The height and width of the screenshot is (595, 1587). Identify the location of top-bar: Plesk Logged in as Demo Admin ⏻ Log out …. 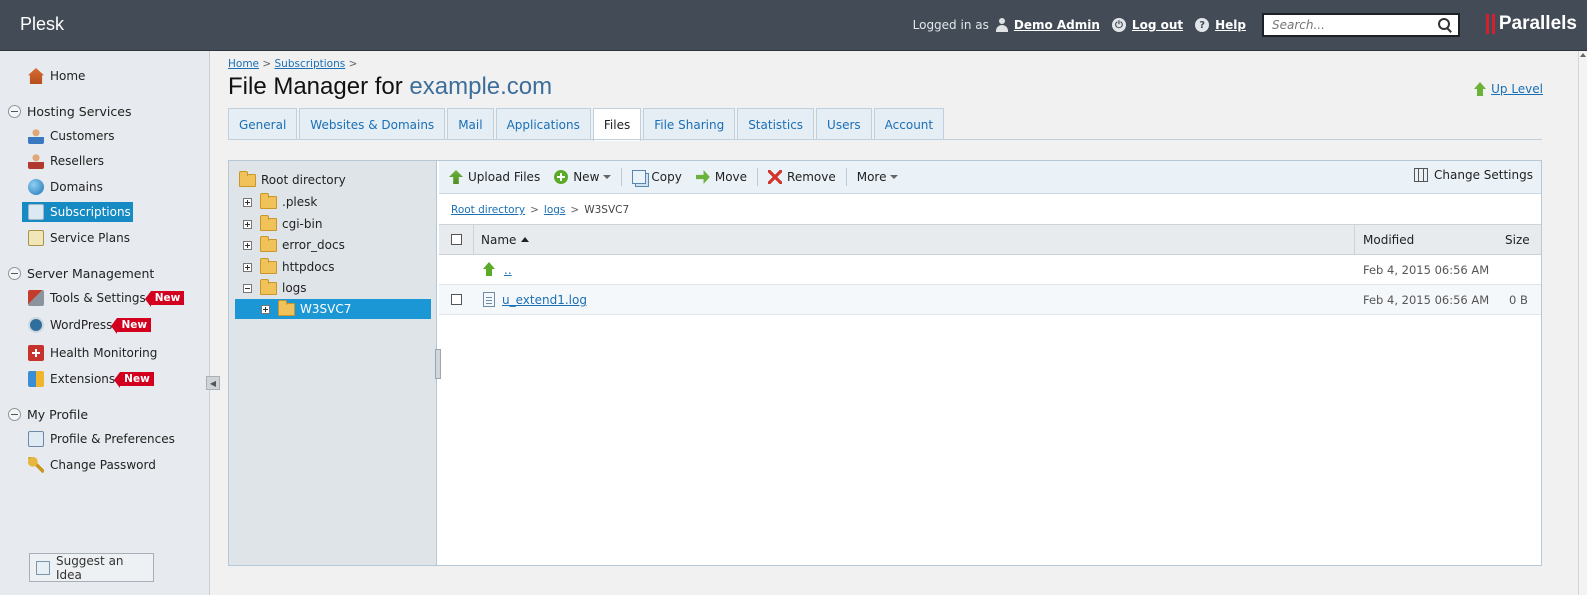
(793, 25).